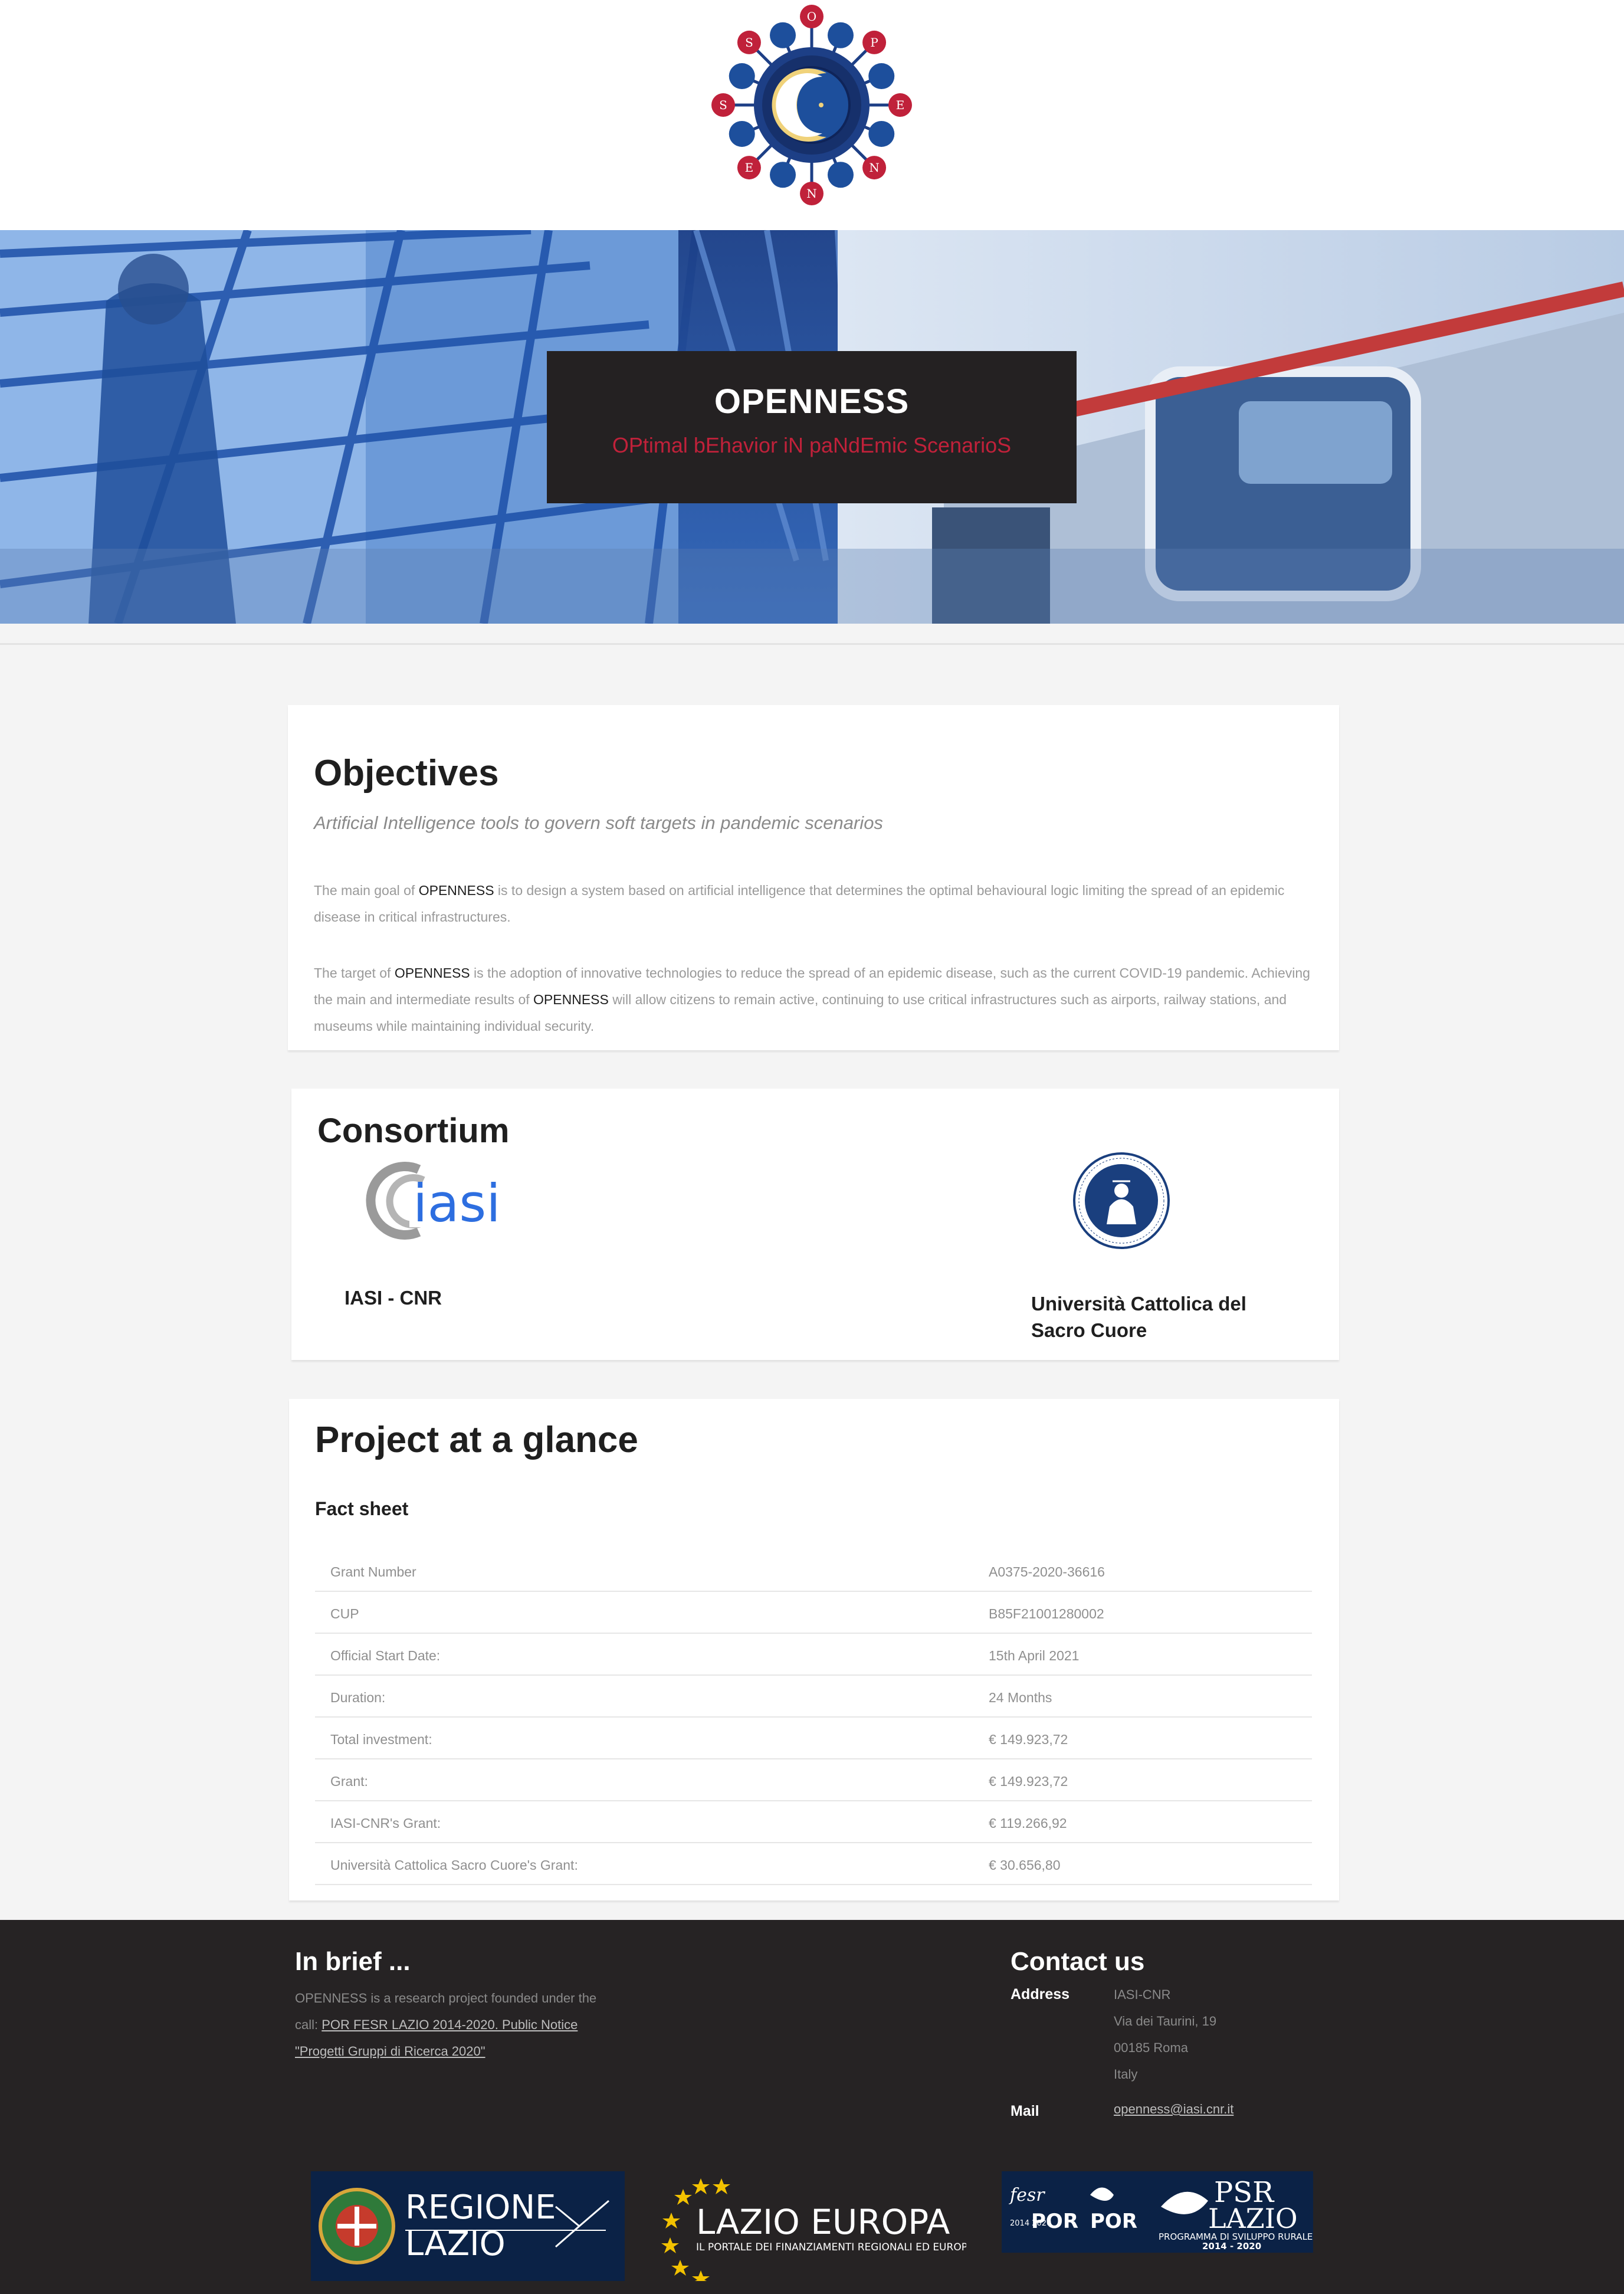 The image size is (1624, 2294). What do you see at coordinates (385, 1823) in the screenshot?
I see `fact-label: IASI-CNR's Grant:` at bounding box center [385, 1823].